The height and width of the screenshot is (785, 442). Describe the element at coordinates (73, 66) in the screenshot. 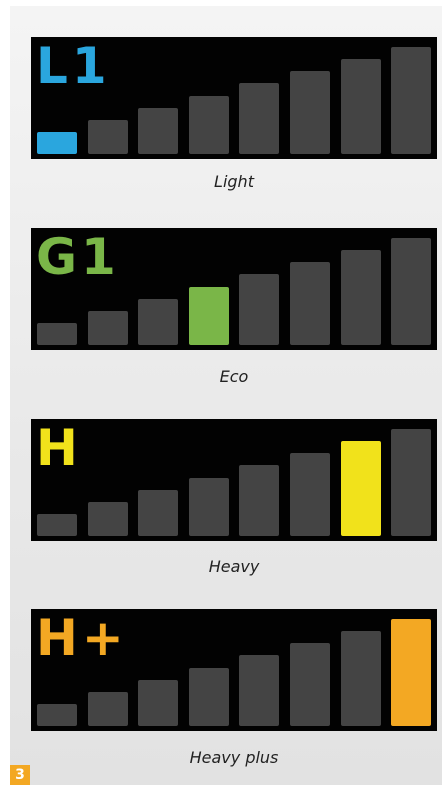

I see `mode-code: L1` at that location.